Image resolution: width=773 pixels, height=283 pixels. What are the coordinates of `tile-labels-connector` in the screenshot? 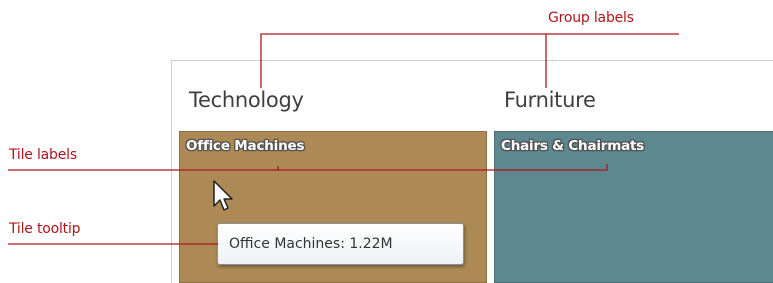 It's located at (143, 168).